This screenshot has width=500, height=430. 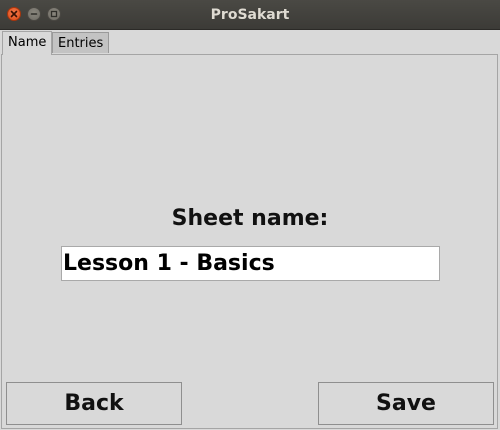 What do you see at coordinates (406, 403) in the screenshot?
I see `save-button: Save` at bounding box center [406, 403].